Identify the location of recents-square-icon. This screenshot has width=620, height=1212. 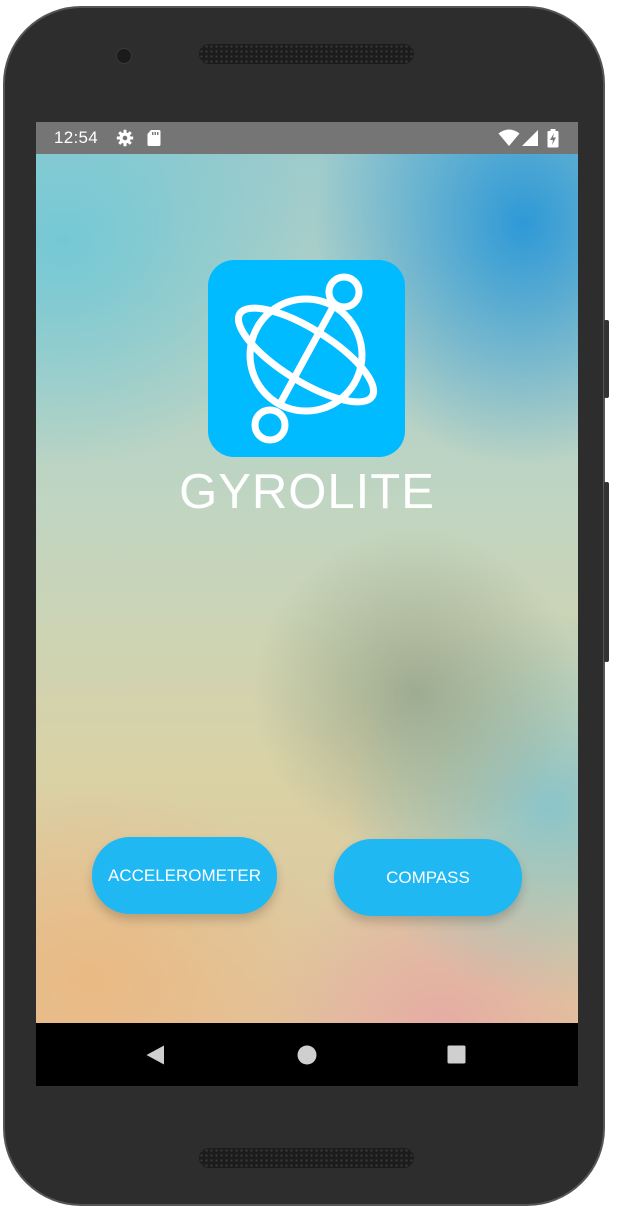
(456, 1057).